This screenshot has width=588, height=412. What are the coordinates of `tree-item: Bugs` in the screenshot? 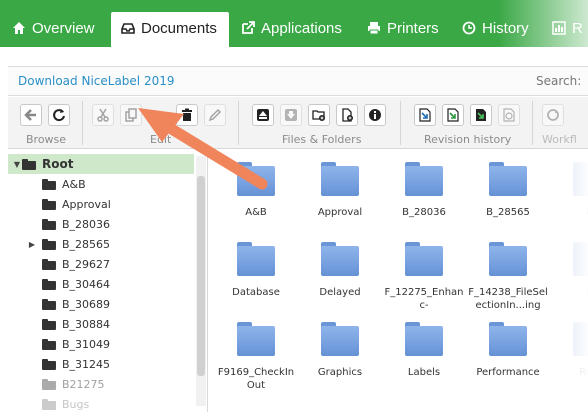 It's located at (101, 403).